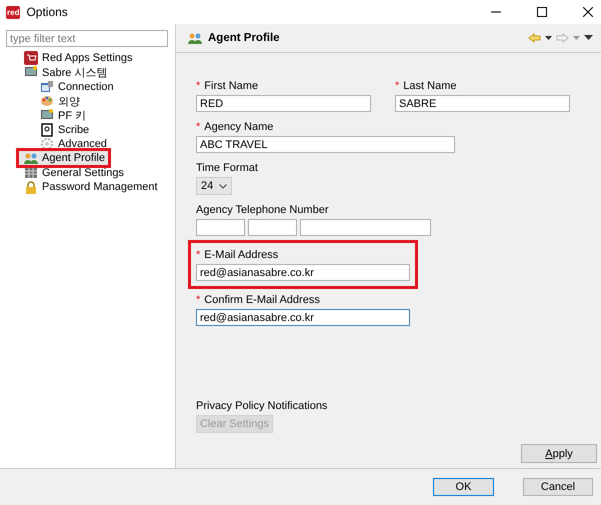 The height and width of the screenshot is (505, 601). Describe the element at coordinates (227, 168) in the screenshot. I see `field-label: Time Format` at that location.